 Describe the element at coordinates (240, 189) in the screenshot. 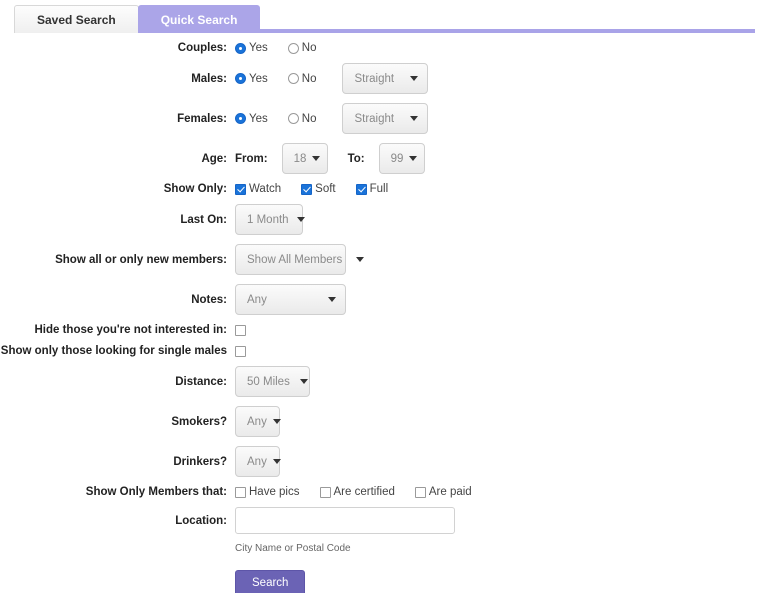

I see `show-only-watch-checkbox` at that location.